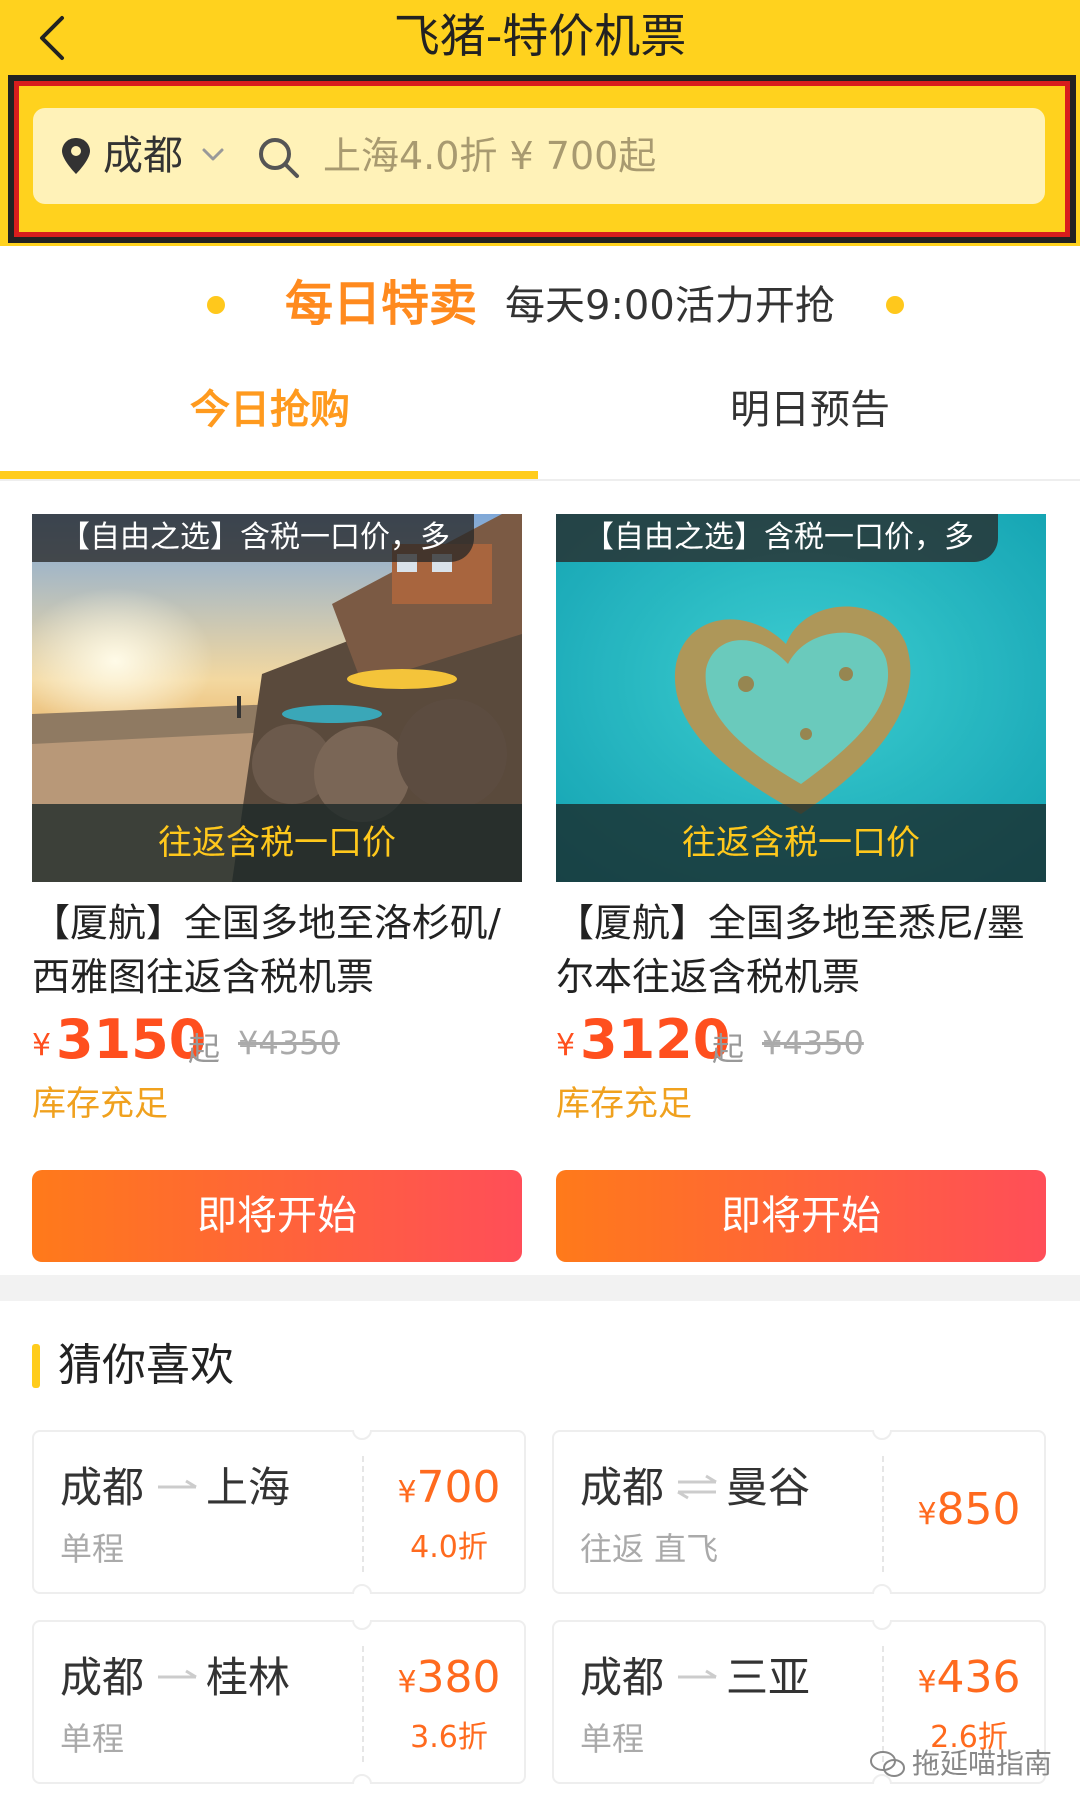 The image size is (1080, 1806). Describe the element at coordinates (146, 1365) in the screenshot. I see `section-title: 猜你喜欢` at that location.